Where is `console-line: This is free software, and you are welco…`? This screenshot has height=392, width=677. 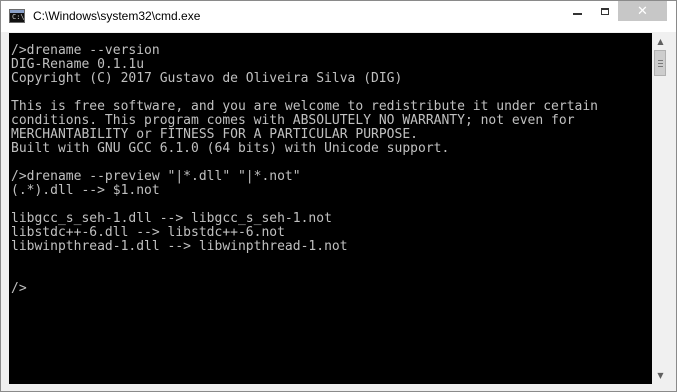 console-line: This is free software, and you are welco… is located at coordinates (304, 106).